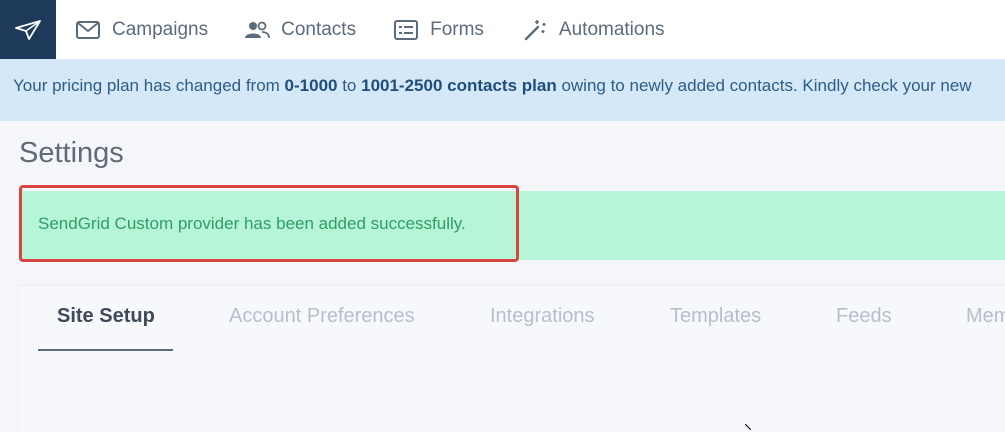 The height and width of the screenshot is (432, 1005). I want to click on nav-automations: Automations, so click(593, 29).